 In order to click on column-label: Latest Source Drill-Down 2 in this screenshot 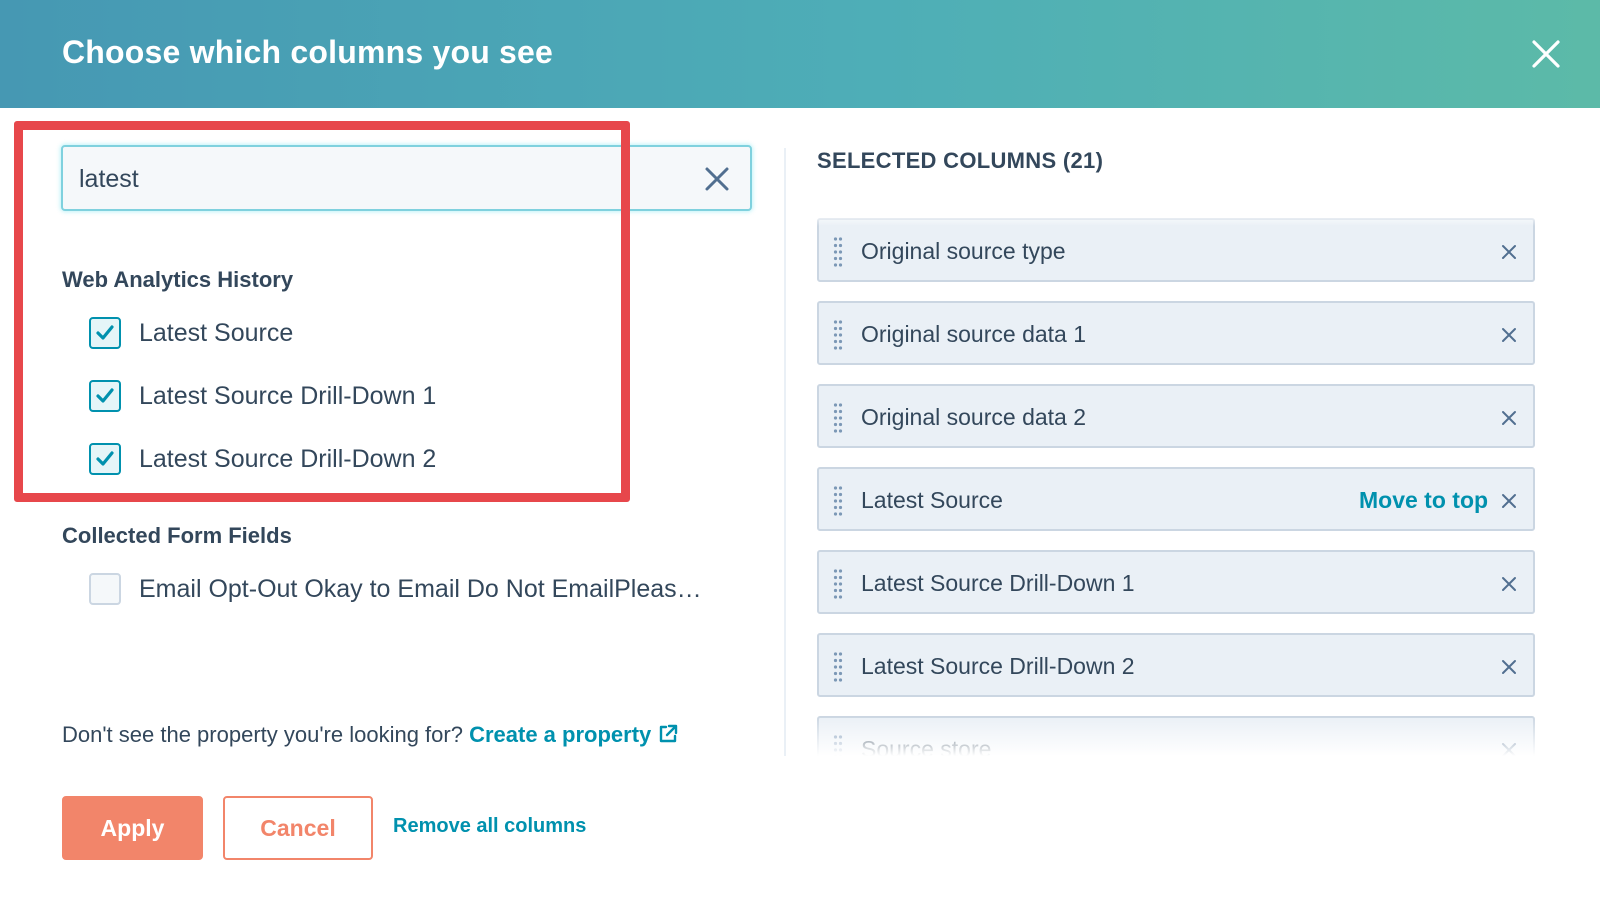, I will do `click(998, 666)`.